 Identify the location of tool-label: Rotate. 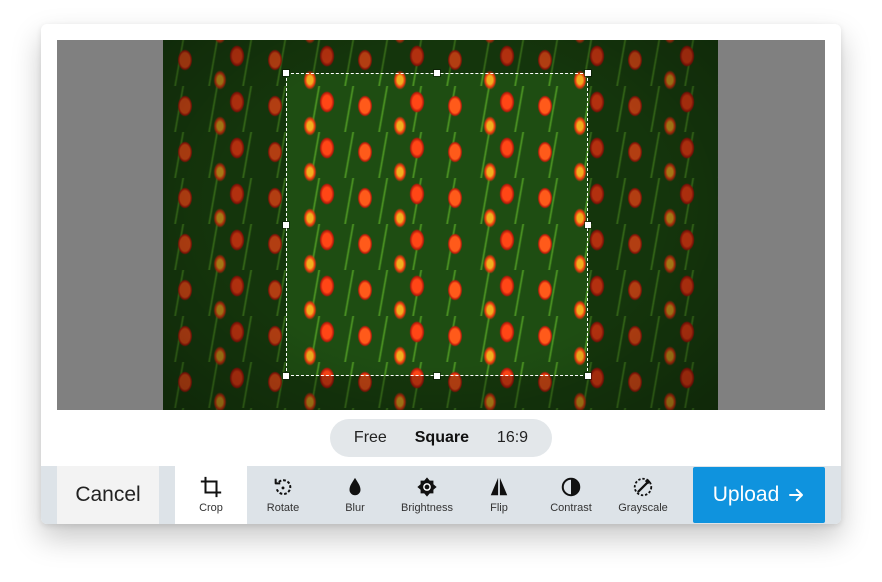
(283, 508).